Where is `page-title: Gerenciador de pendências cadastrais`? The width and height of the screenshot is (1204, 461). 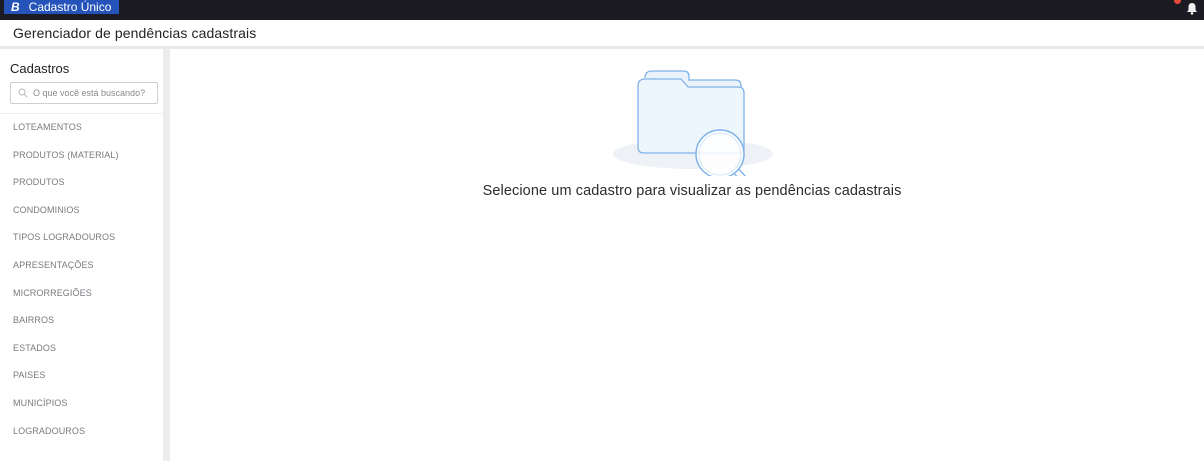
page-title: Gerenciador de pendências cadastrais is located at coordinates (135, 33).